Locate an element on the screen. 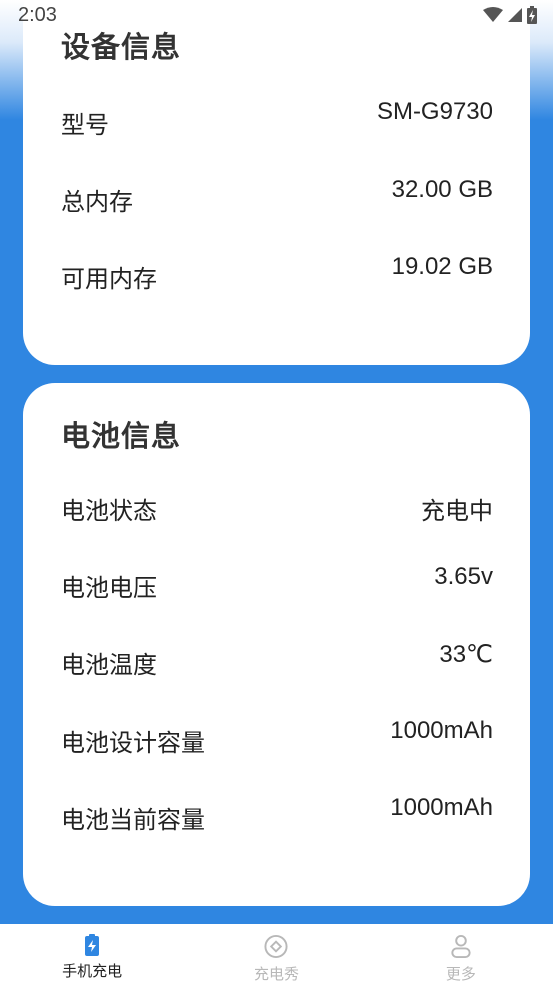  bottom-tab-bar: 手机充电 充电秀 更多 is located at coordinates (276, 954).